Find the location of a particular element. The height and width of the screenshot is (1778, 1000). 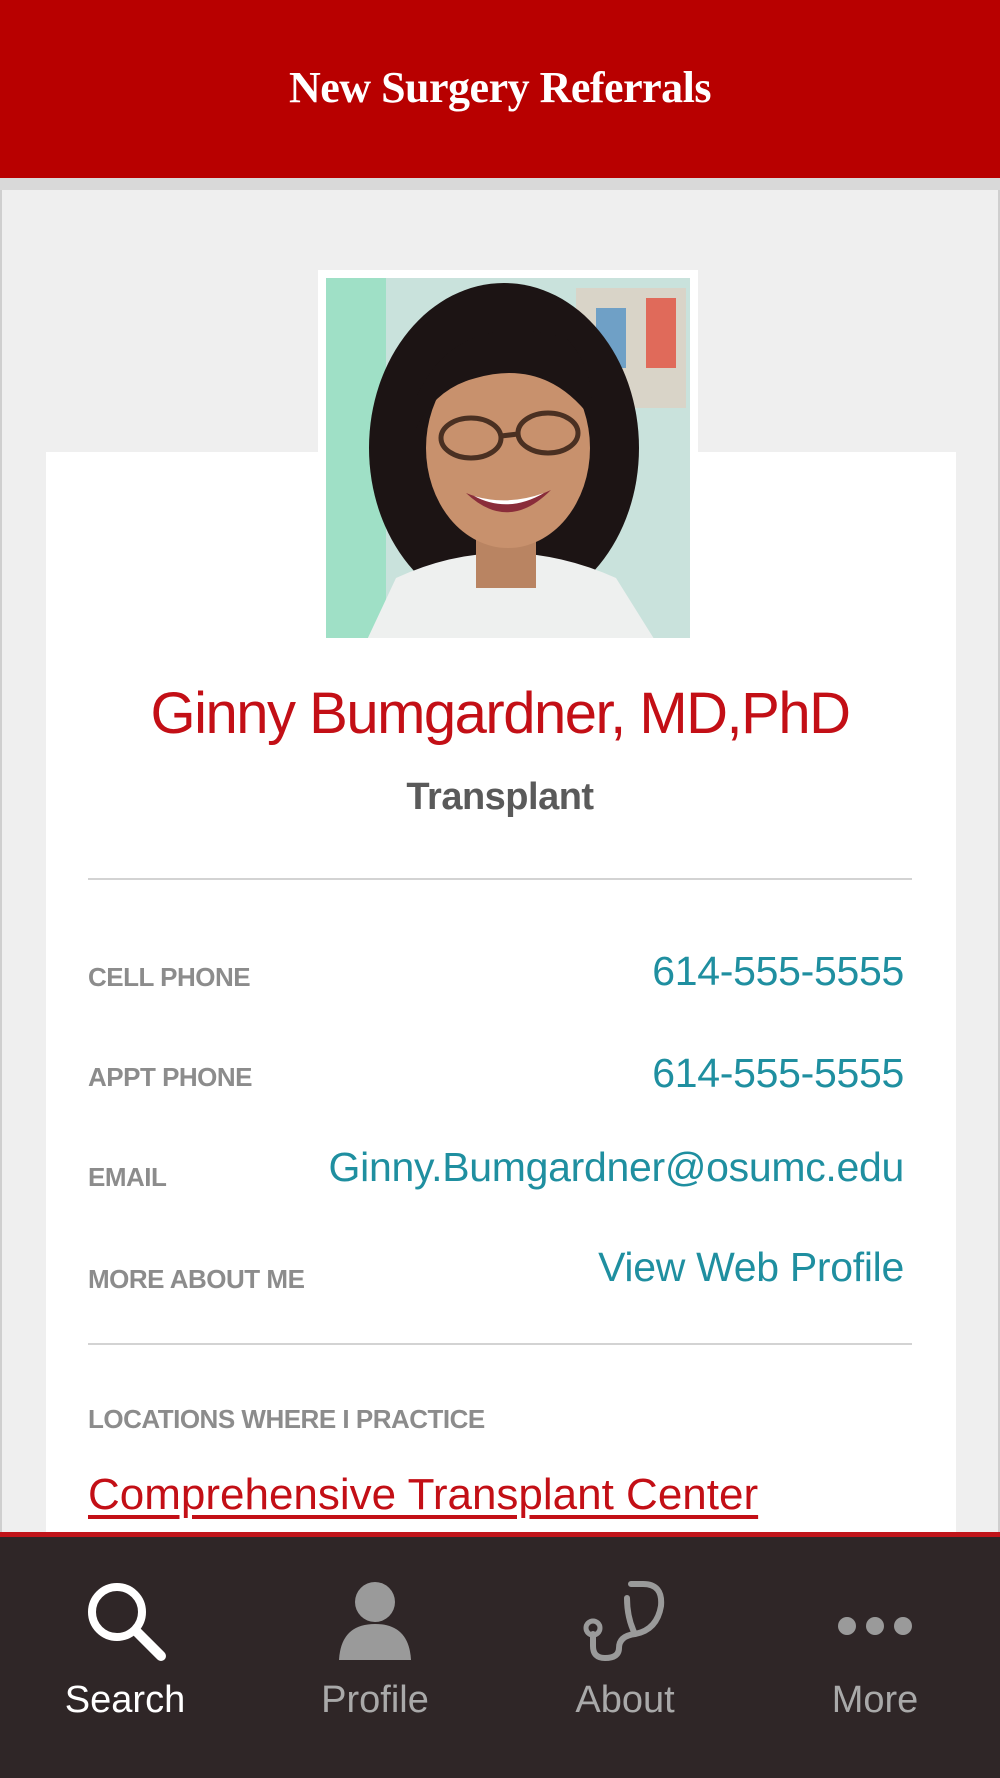

tab-search: Search is located at coordinates (125, 1657).